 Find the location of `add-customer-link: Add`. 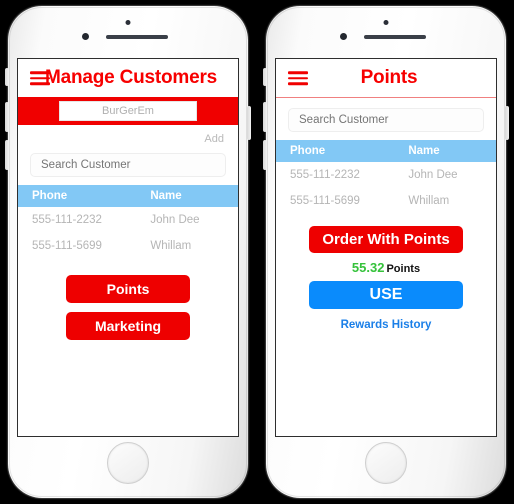

add-customer-link: Add is located at coordinates (214, 139).